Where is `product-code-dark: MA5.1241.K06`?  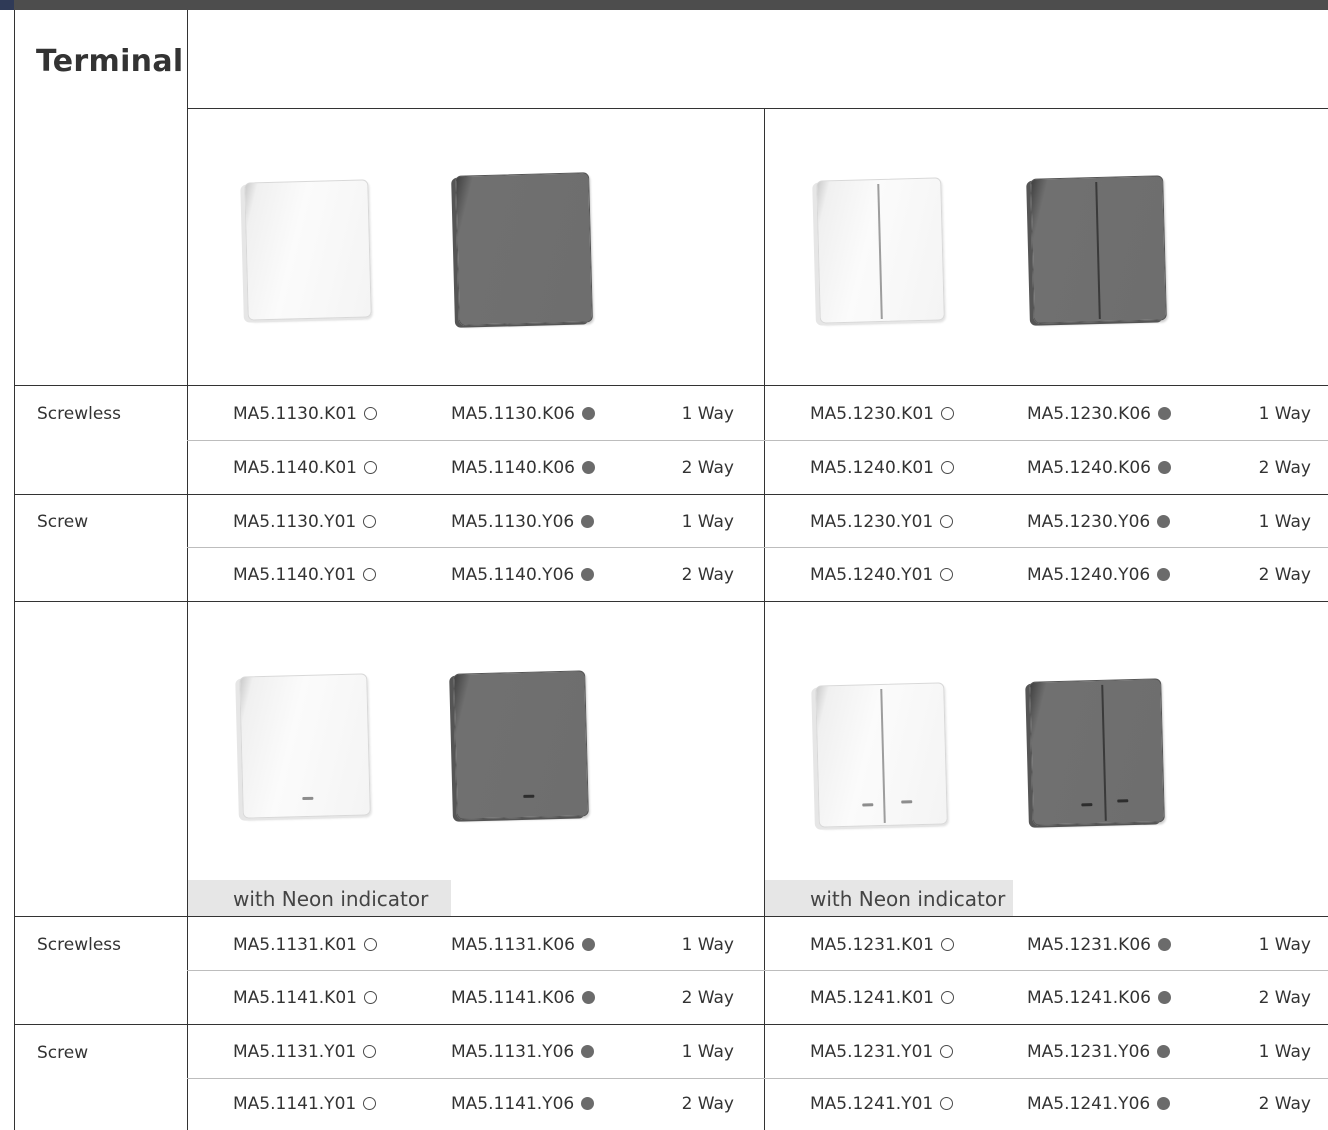 product-code-dark: MA5.1241.K06 is located at coordinates (1099, 998).